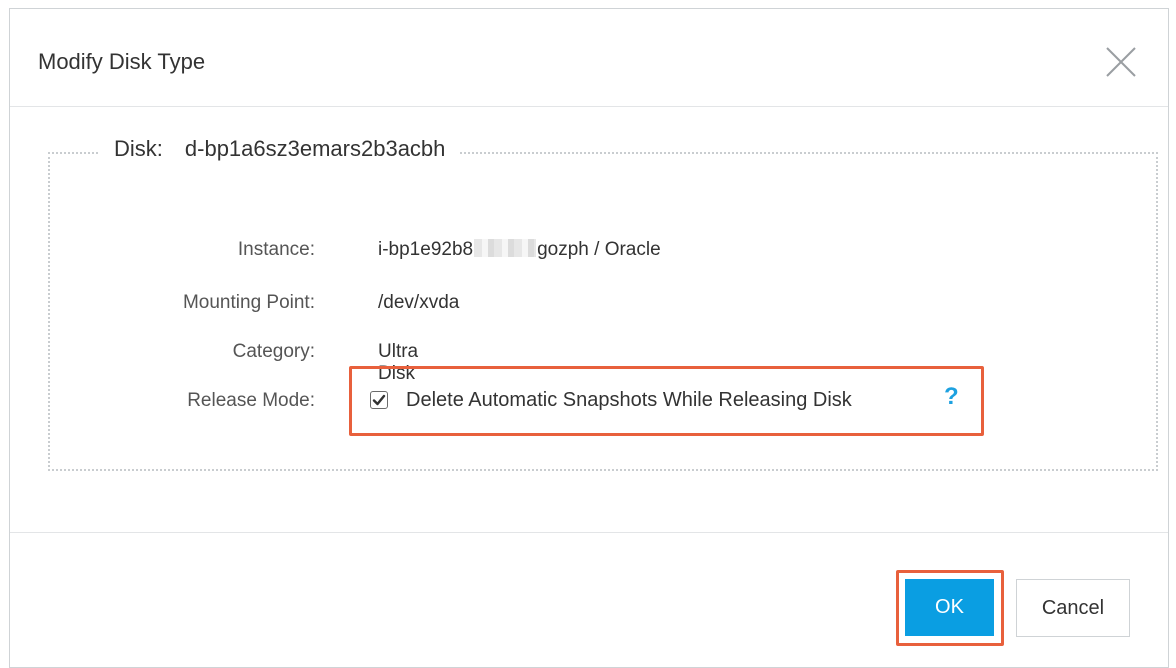 This screenshot has width=1176, height=668. I want to click on disk-legend: Disk: d-bp1a6sz3emars2b3acbh, so click(280, 149).